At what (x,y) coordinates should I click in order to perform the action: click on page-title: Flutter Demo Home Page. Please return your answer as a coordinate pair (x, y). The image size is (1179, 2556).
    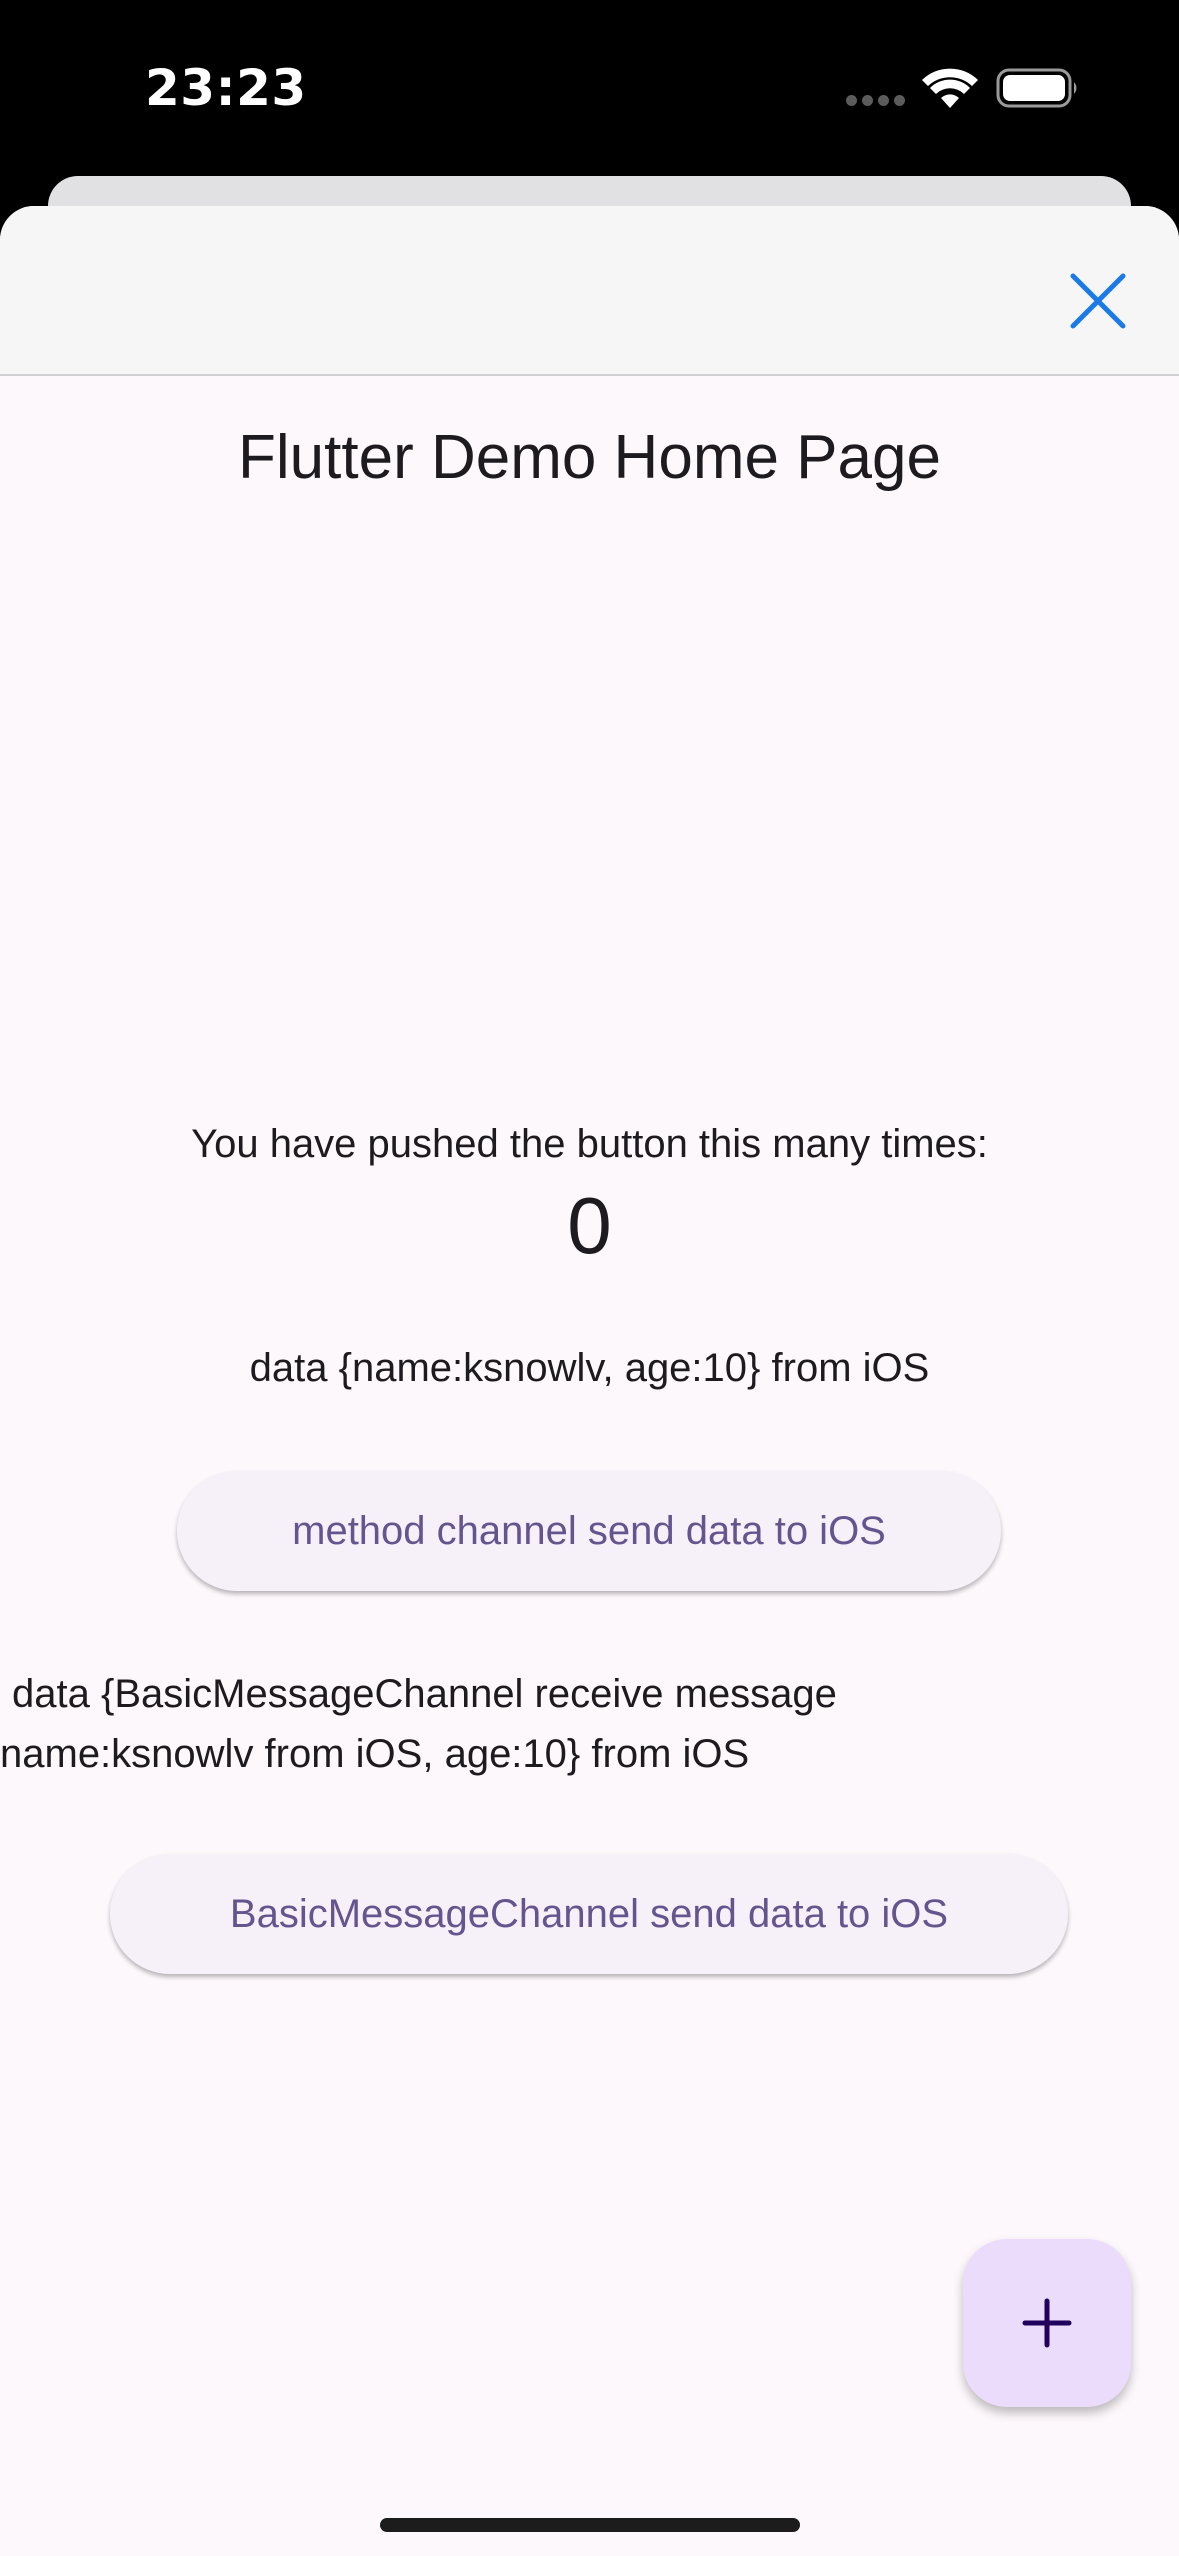
    Looking at the image, I should click on (589, 457).